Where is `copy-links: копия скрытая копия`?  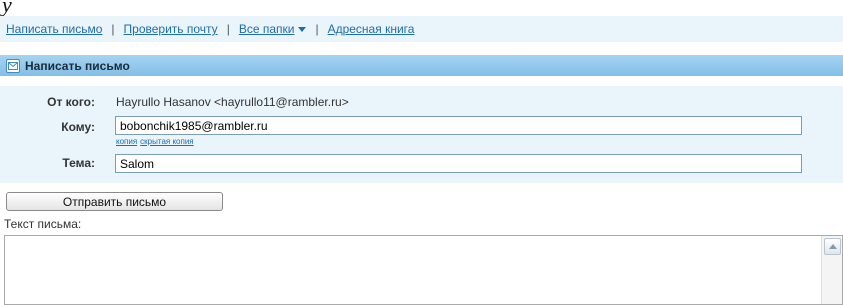
copy-links: копия скрытая копия is located at coordinates (156, 141).